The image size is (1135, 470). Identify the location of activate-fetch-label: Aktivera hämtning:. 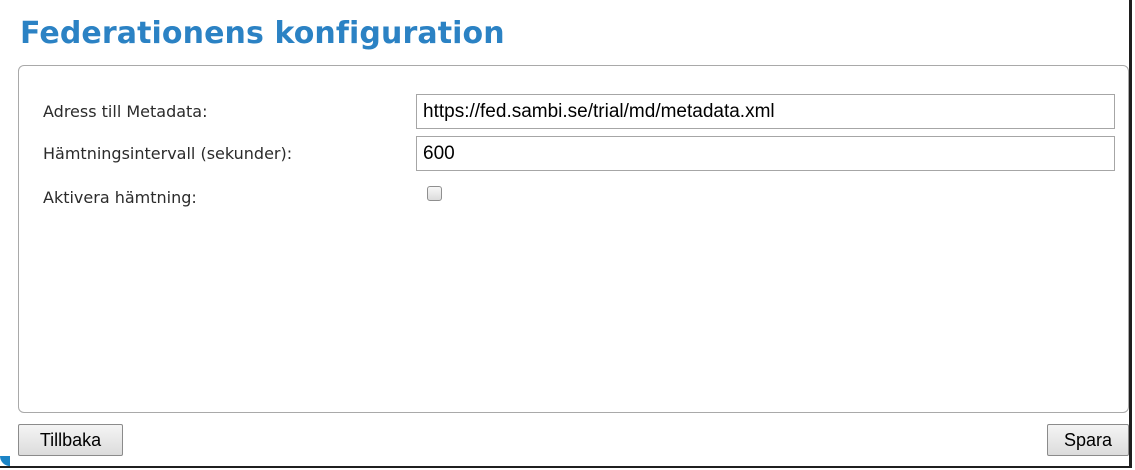
(120, 197).